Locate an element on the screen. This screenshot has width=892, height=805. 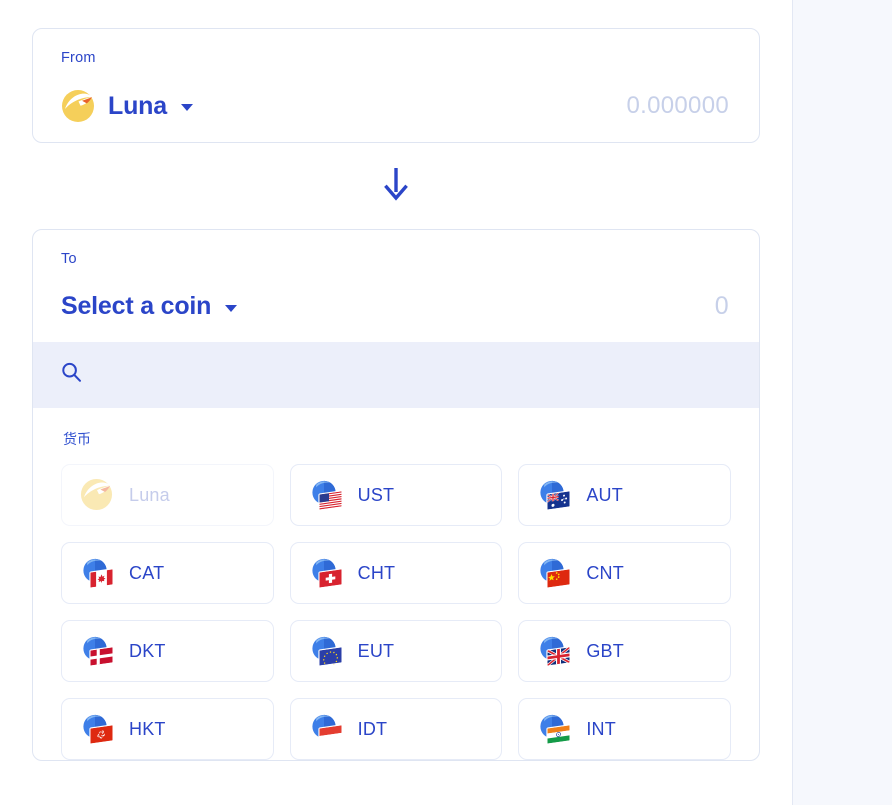
globe-flag-icon-us is located at coordinates (326, 495).